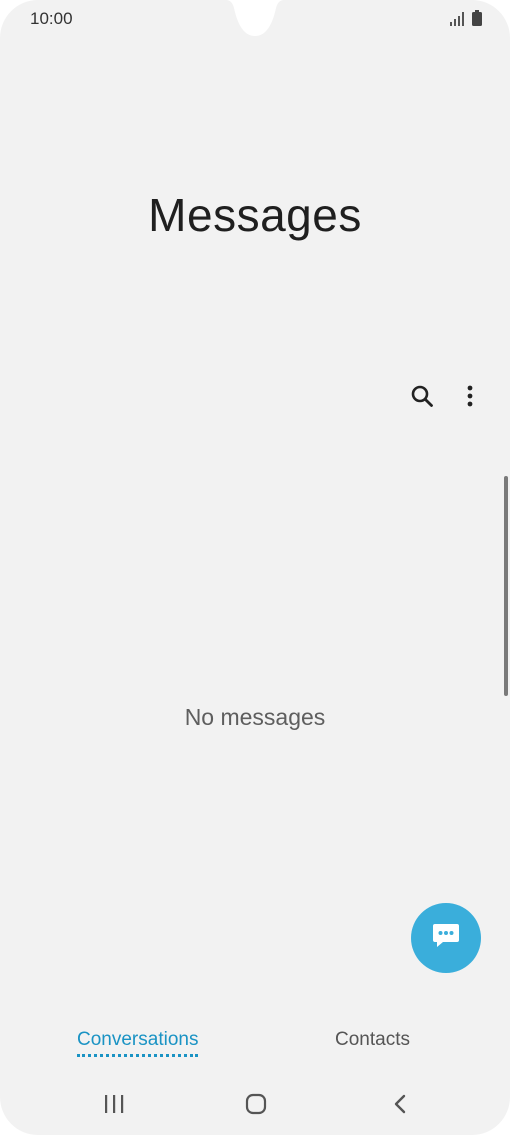 Image resolution: width=511 pixels, height=1136 pixels. I want to click on recent-apps-button, so click(114, 1106).